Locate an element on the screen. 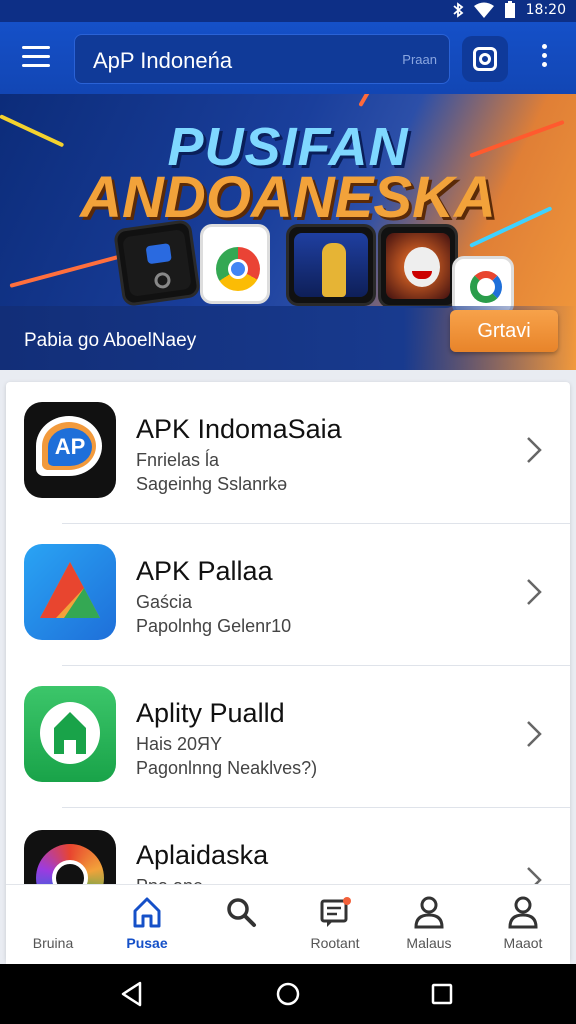 The height and width of the screenshot is (1024, 576). app-subtitle: Sageinhg Sslanrkǝ is located at coordinates (212, 484).